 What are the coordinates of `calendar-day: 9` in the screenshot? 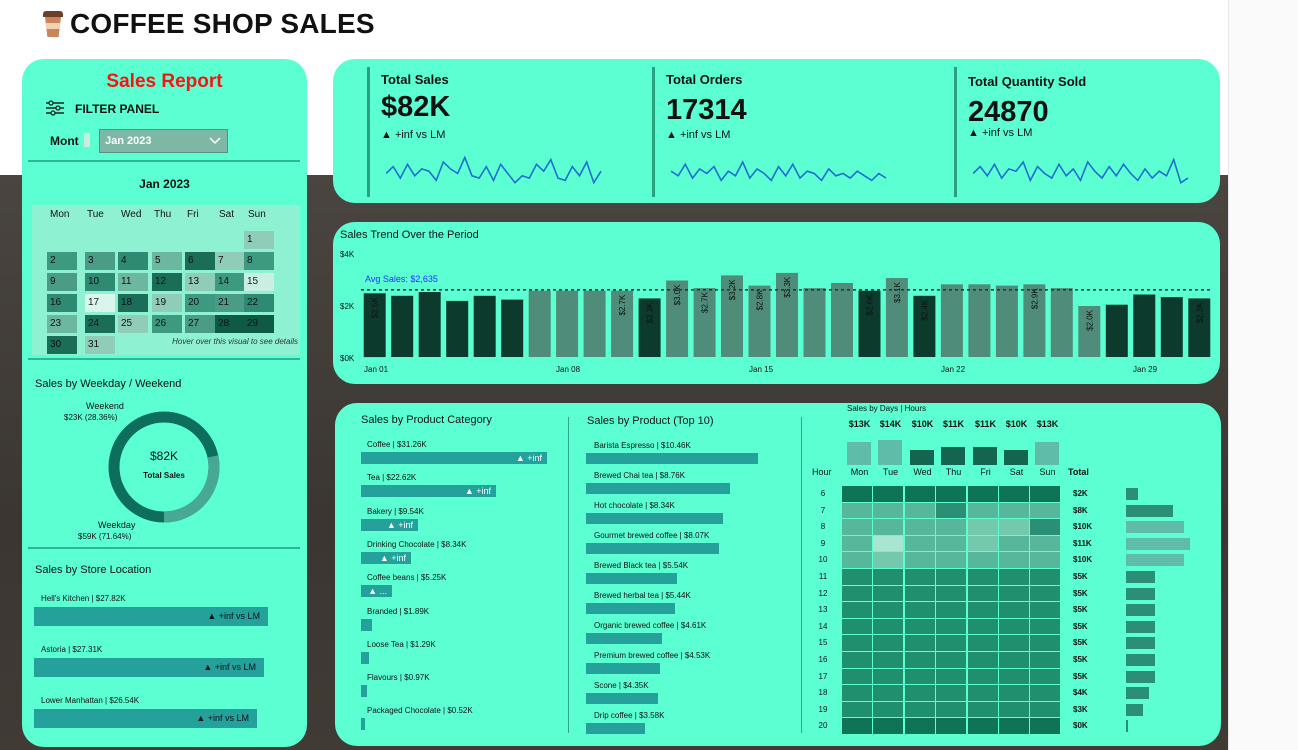 It's located at (62, 282).